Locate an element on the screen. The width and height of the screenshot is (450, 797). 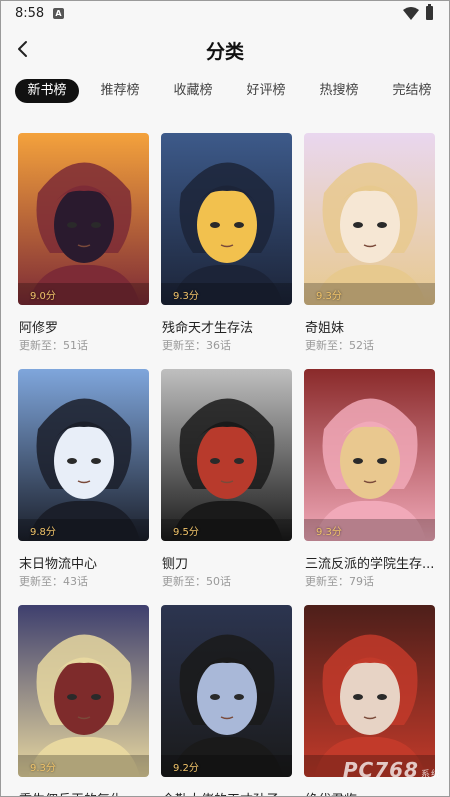
book-cover is located at coordinates (369, 691).